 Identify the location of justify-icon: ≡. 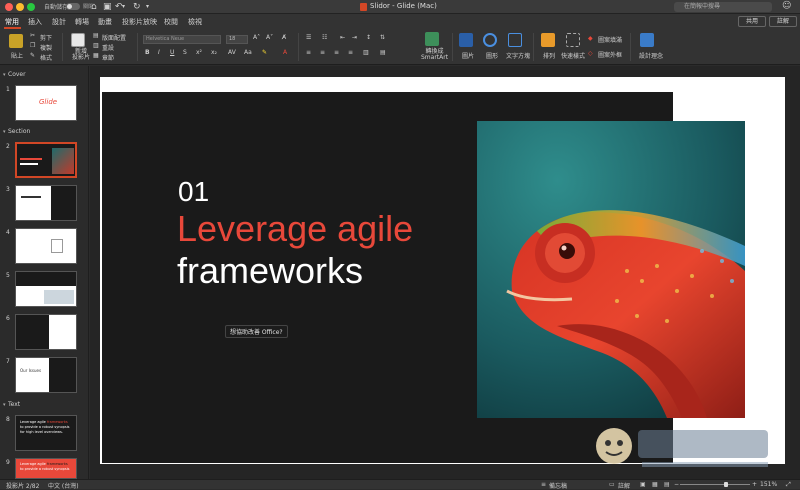
(350, 52).